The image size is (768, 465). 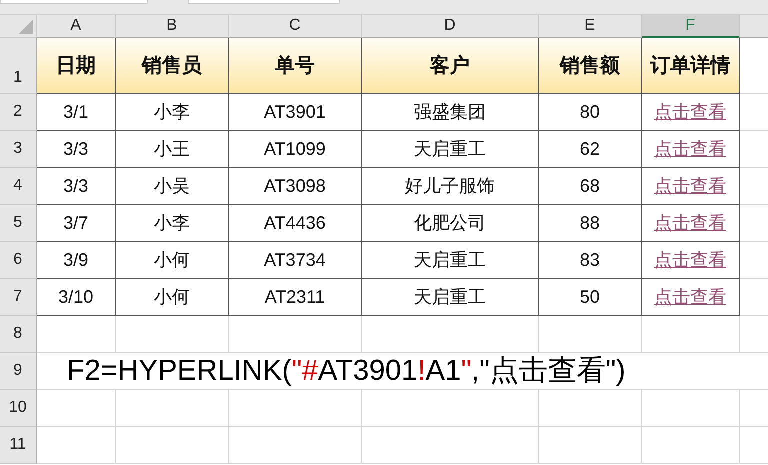 I want to click on column-header: A, so click(x=76, y=26).